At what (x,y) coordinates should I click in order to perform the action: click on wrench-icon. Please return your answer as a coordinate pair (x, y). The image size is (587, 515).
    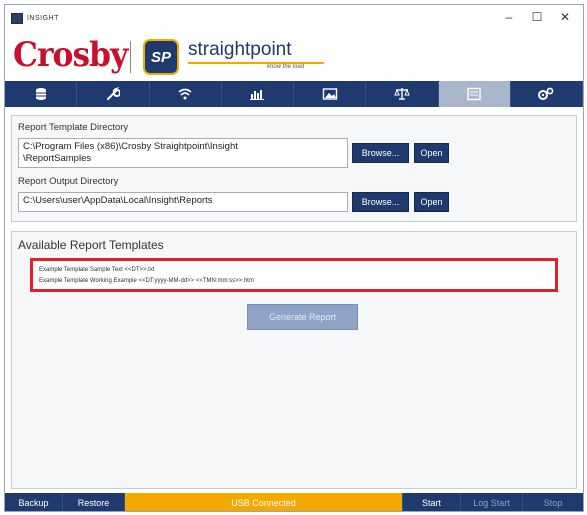
    Looking at the image, I should click on (113, 93).